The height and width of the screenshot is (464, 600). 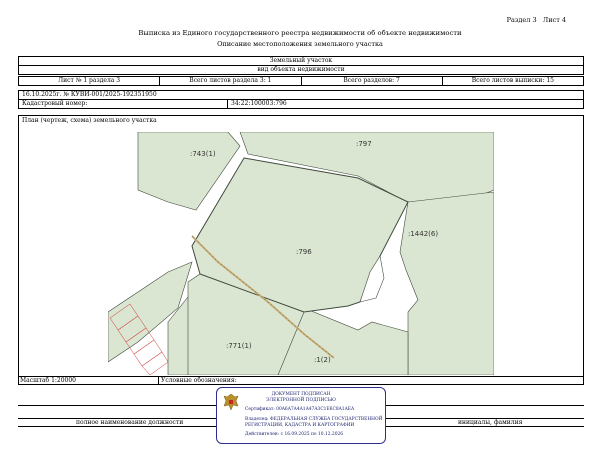 I want to click on label-797: :797, so click(x=364, y=144).